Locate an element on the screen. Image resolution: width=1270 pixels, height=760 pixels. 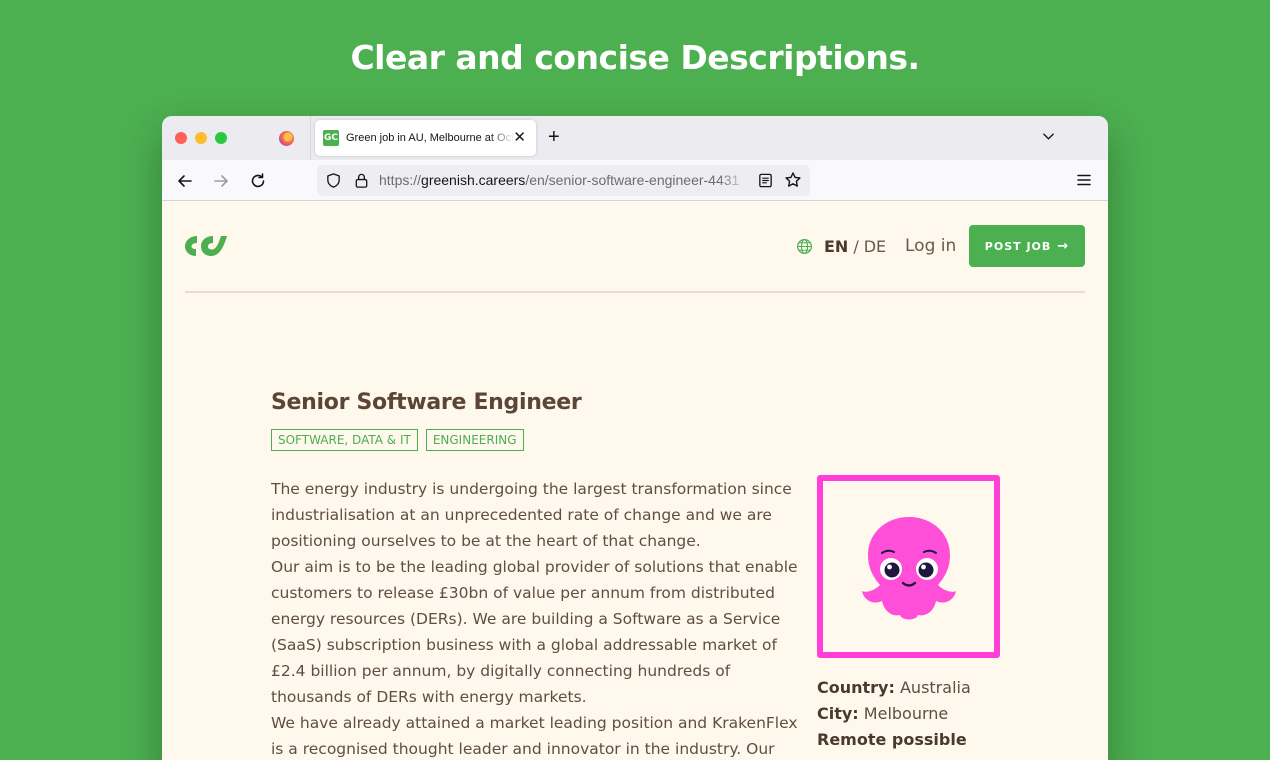
country-value: Australia is located at coordinates (935, 687).